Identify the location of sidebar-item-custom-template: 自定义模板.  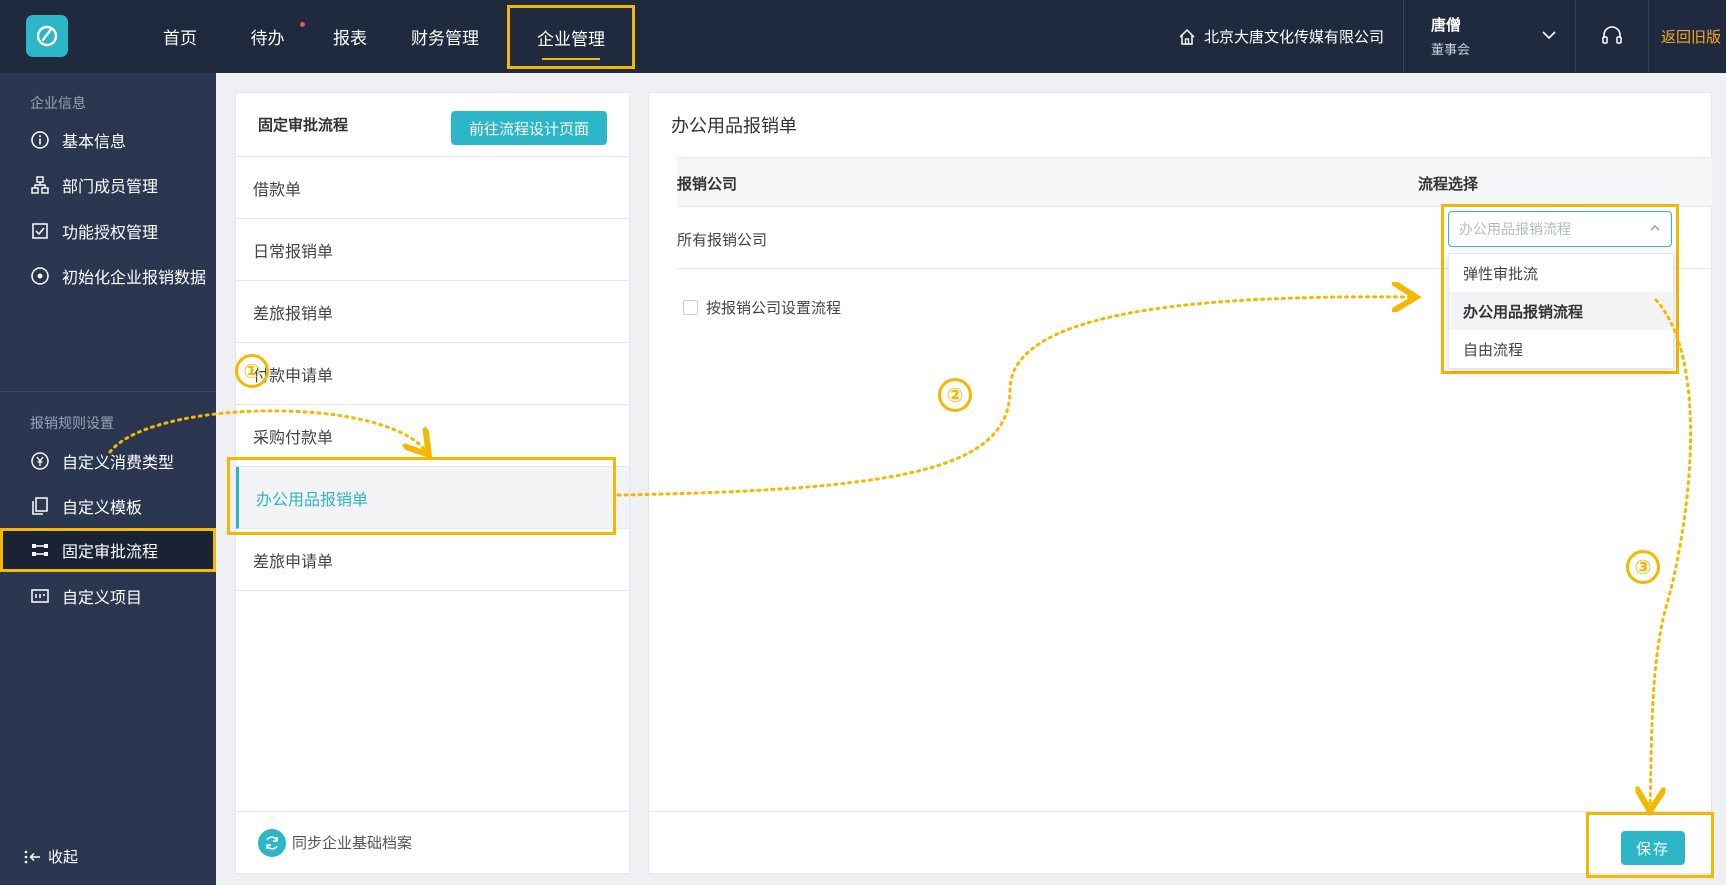
(108, 506).